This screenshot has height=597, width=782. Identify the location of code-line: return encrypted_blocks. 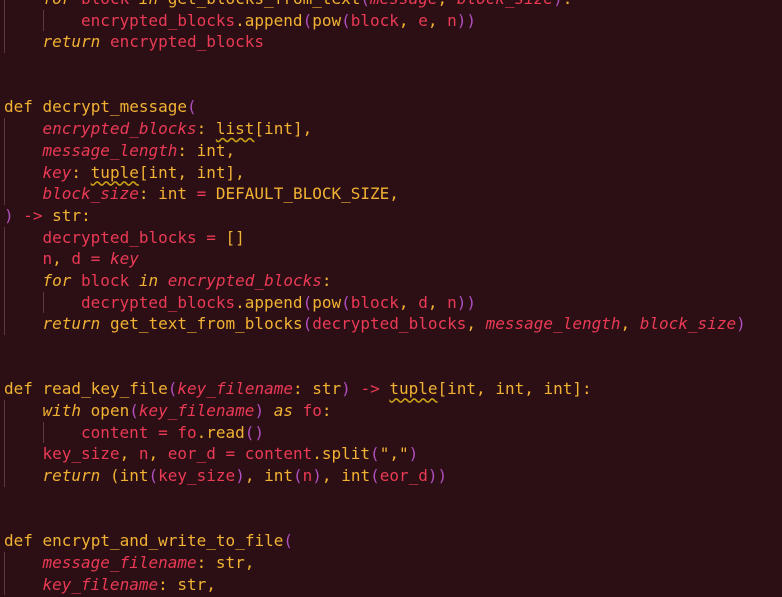
(375, 42).